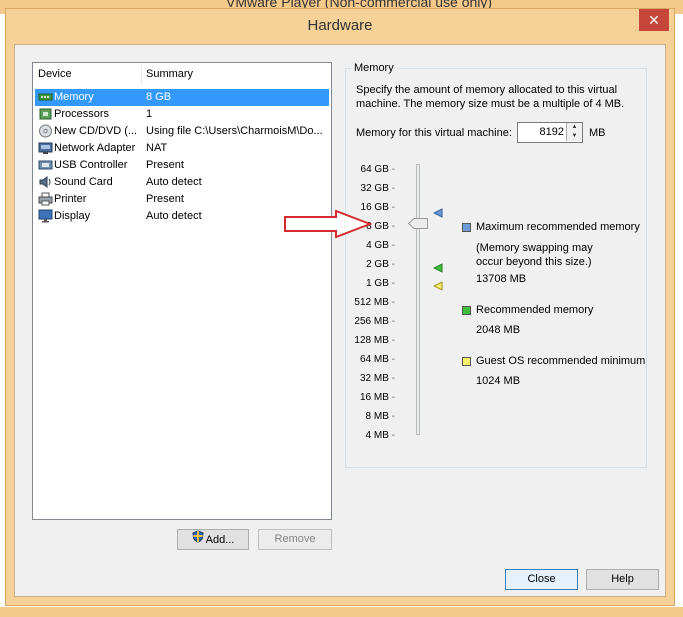  I want to click on memory-value: 8192, so click(552, 132).